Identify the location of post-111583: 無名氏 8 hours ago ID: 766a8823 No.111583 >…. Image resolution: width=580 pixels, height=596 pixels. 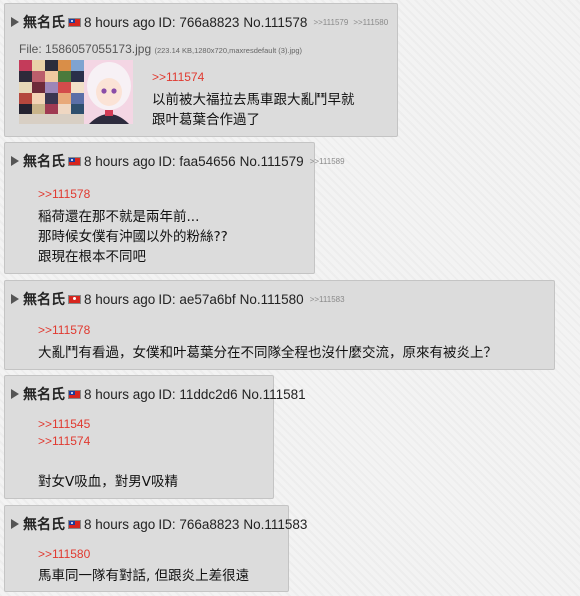
(155, 548).